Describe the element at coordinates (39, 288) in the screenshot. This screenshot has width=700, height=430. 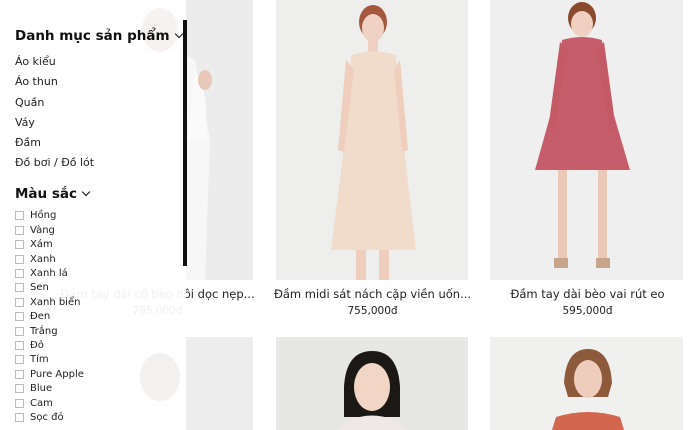
I see `color-label: Sen` at that location.